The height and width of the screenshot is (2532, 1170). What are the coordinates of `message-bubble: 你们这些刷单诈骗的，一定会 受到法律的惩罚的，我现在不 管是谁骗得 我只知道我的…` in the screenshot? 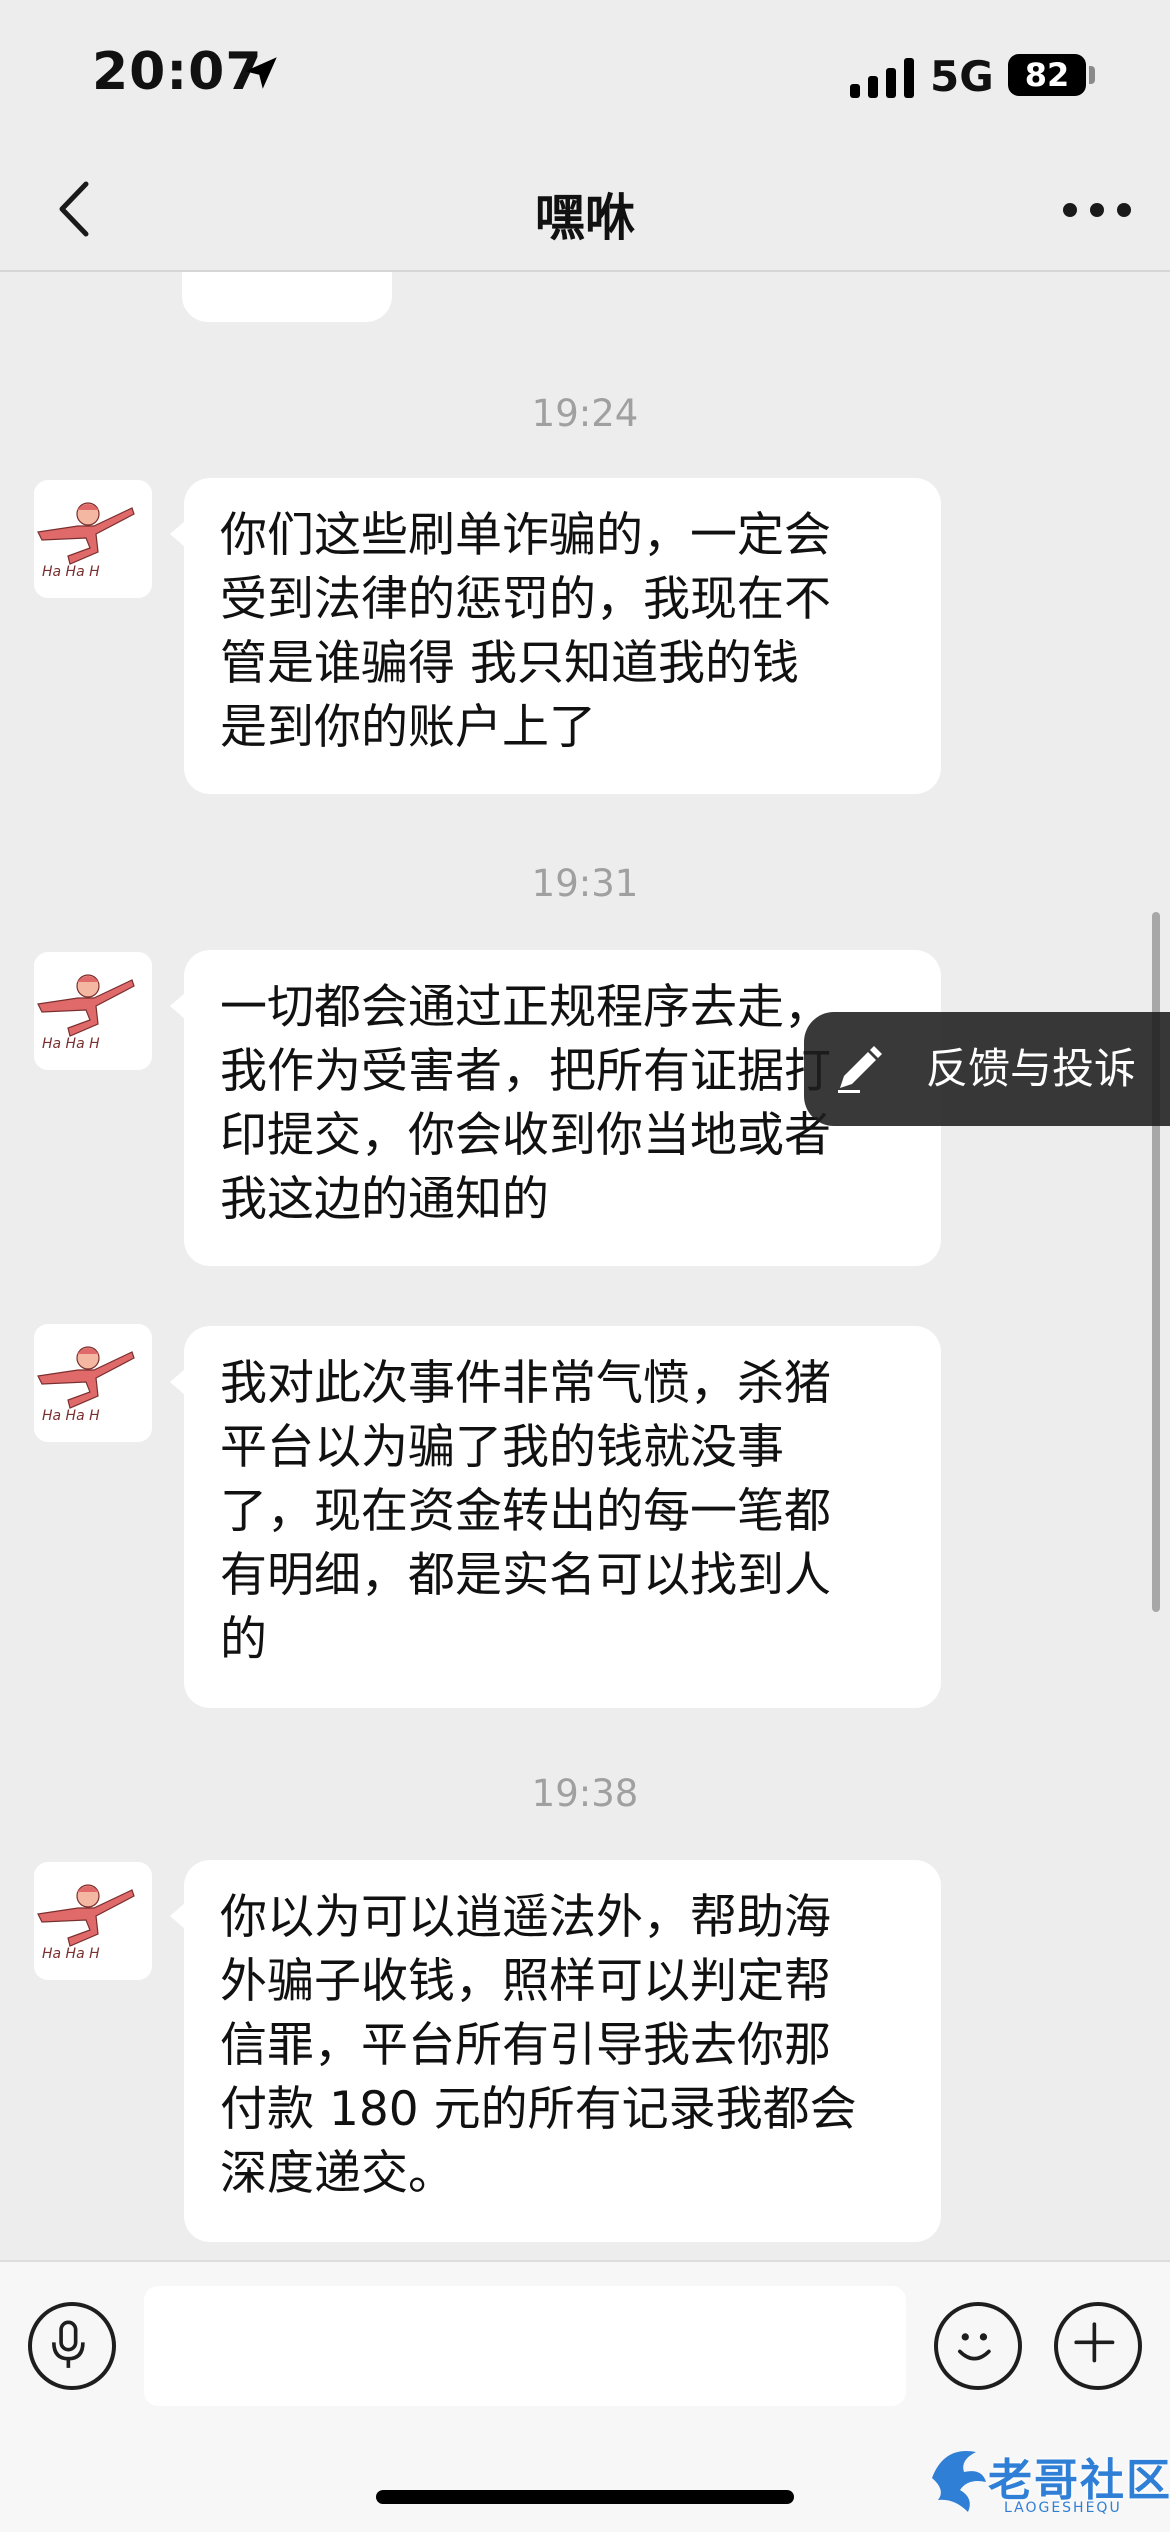 It's located at (555, 636).